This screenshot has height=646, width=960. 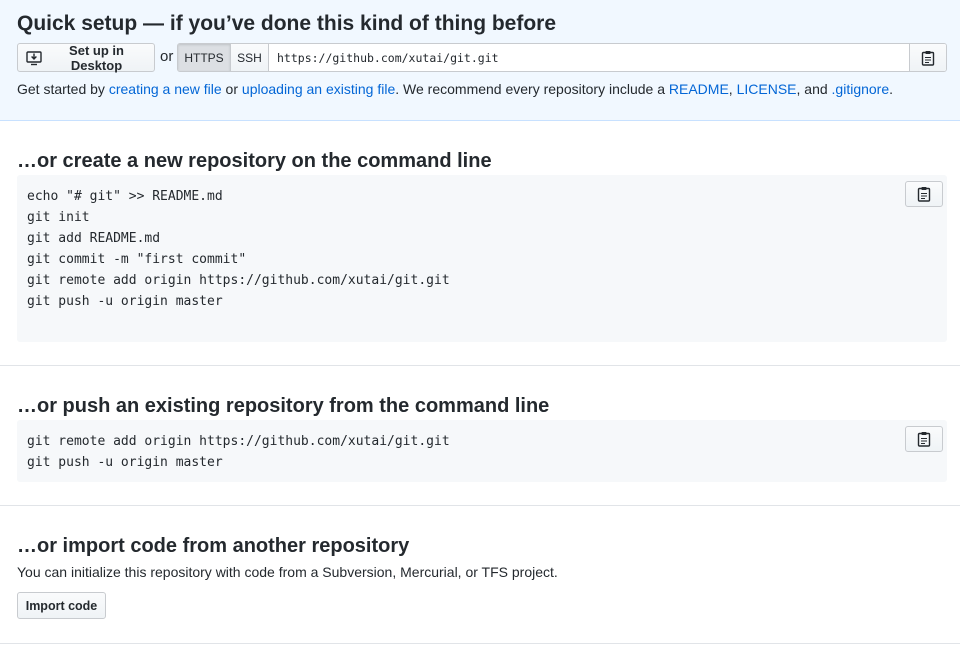 I want to click on setup-in-desktop-button: Set up in Desktop, so click(x=86, y=57).